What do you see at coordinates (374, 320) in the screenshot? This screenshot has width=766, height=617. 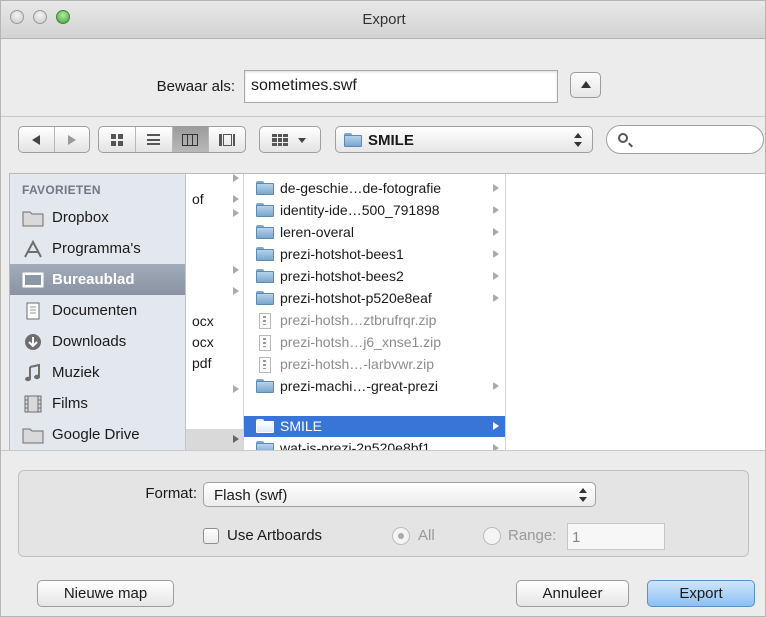 I see `list-item: prezi-hotsh…ztbrufrqr.zip` at bounding box center [374, 320].